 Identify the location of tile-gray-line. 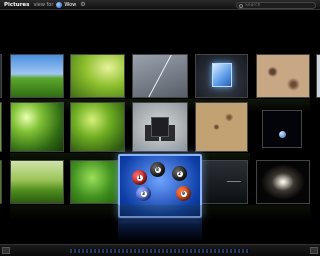
(160, 76).